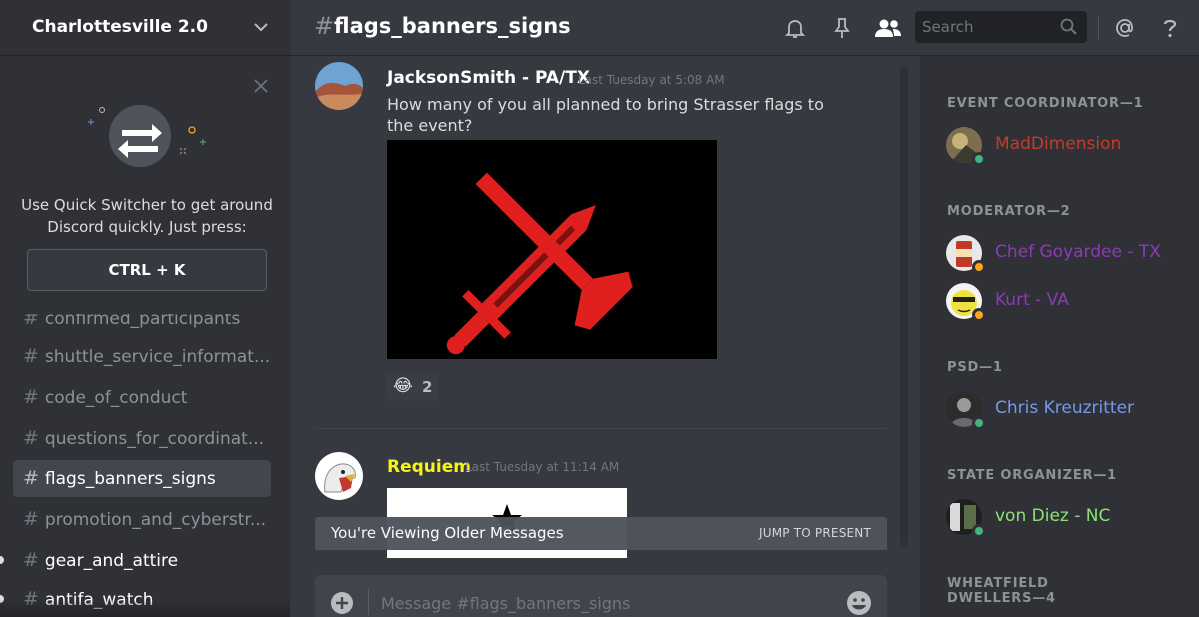 This screenshot has height=617, width=1199. What do you see at coordinates (795, 28) in the screenshot?
I see `bell-icon` at bounding box center [795, 28].